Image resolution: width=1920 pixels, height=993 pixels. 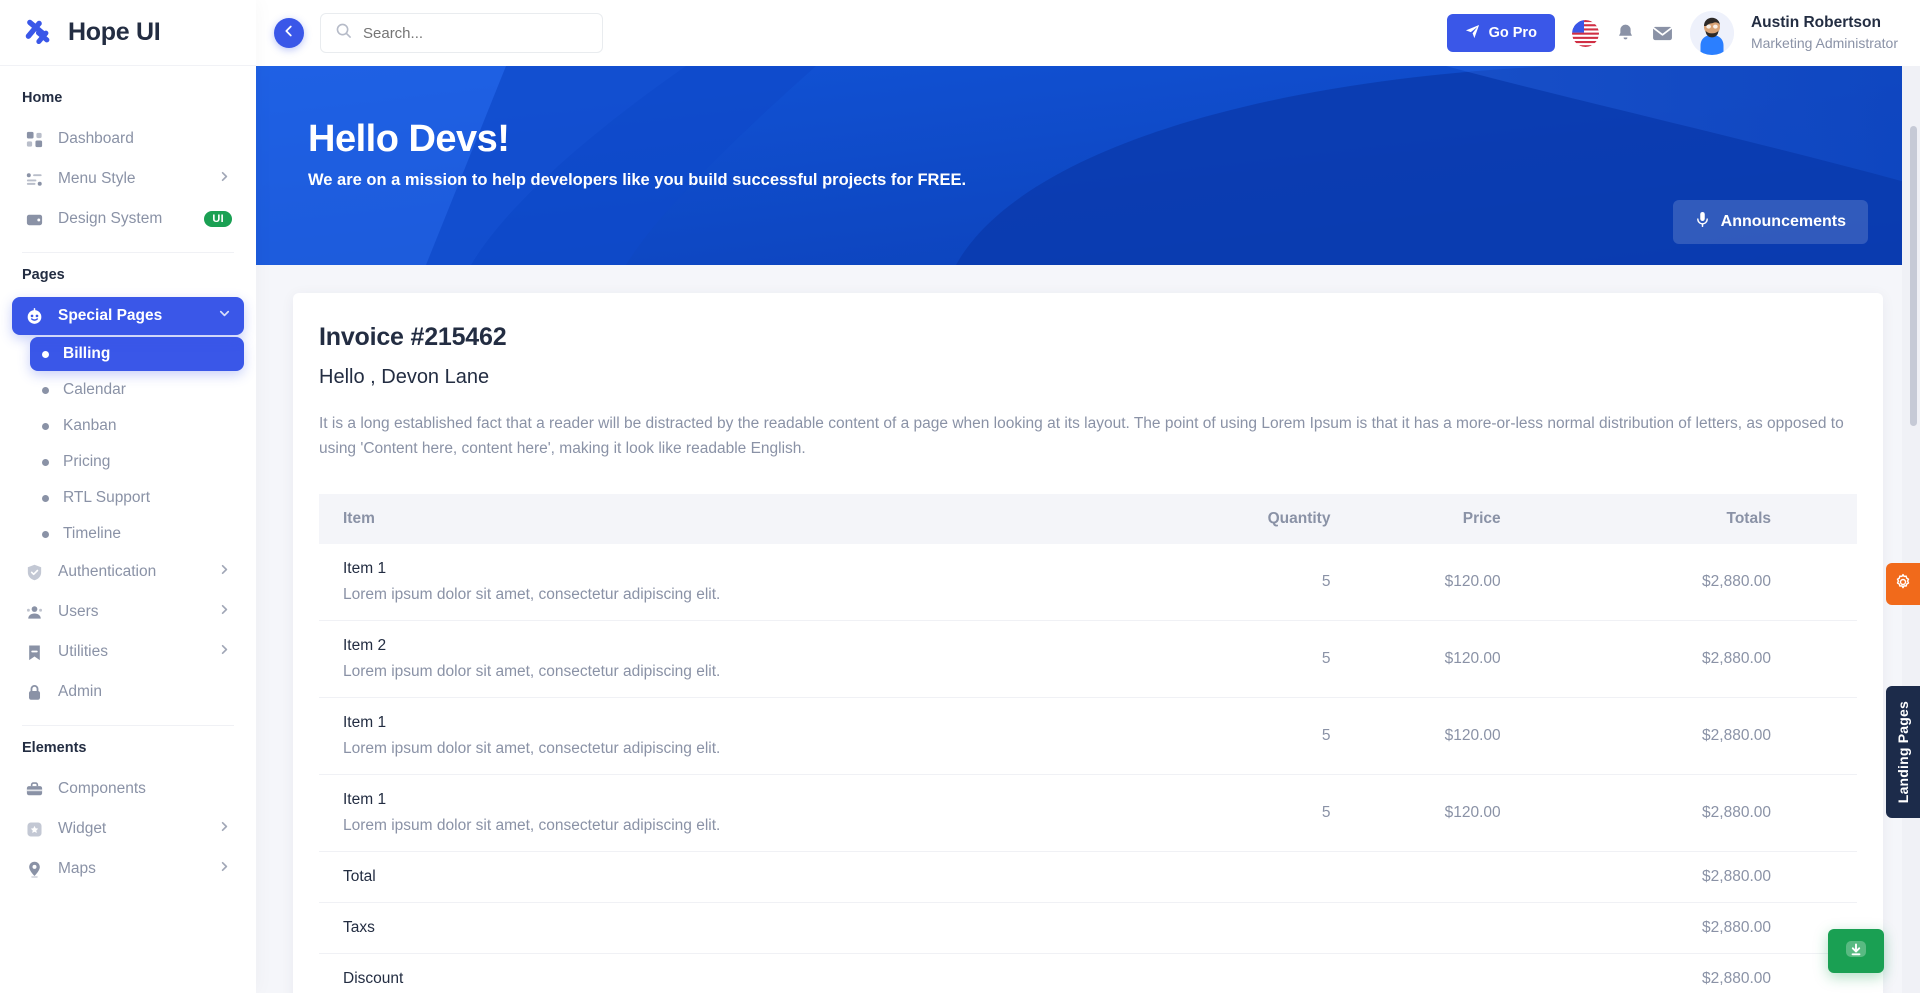 What do you see at coordinates (34, 829) in the screenshot?
I see `widget-star-icon` at bounding box center [34, 829].